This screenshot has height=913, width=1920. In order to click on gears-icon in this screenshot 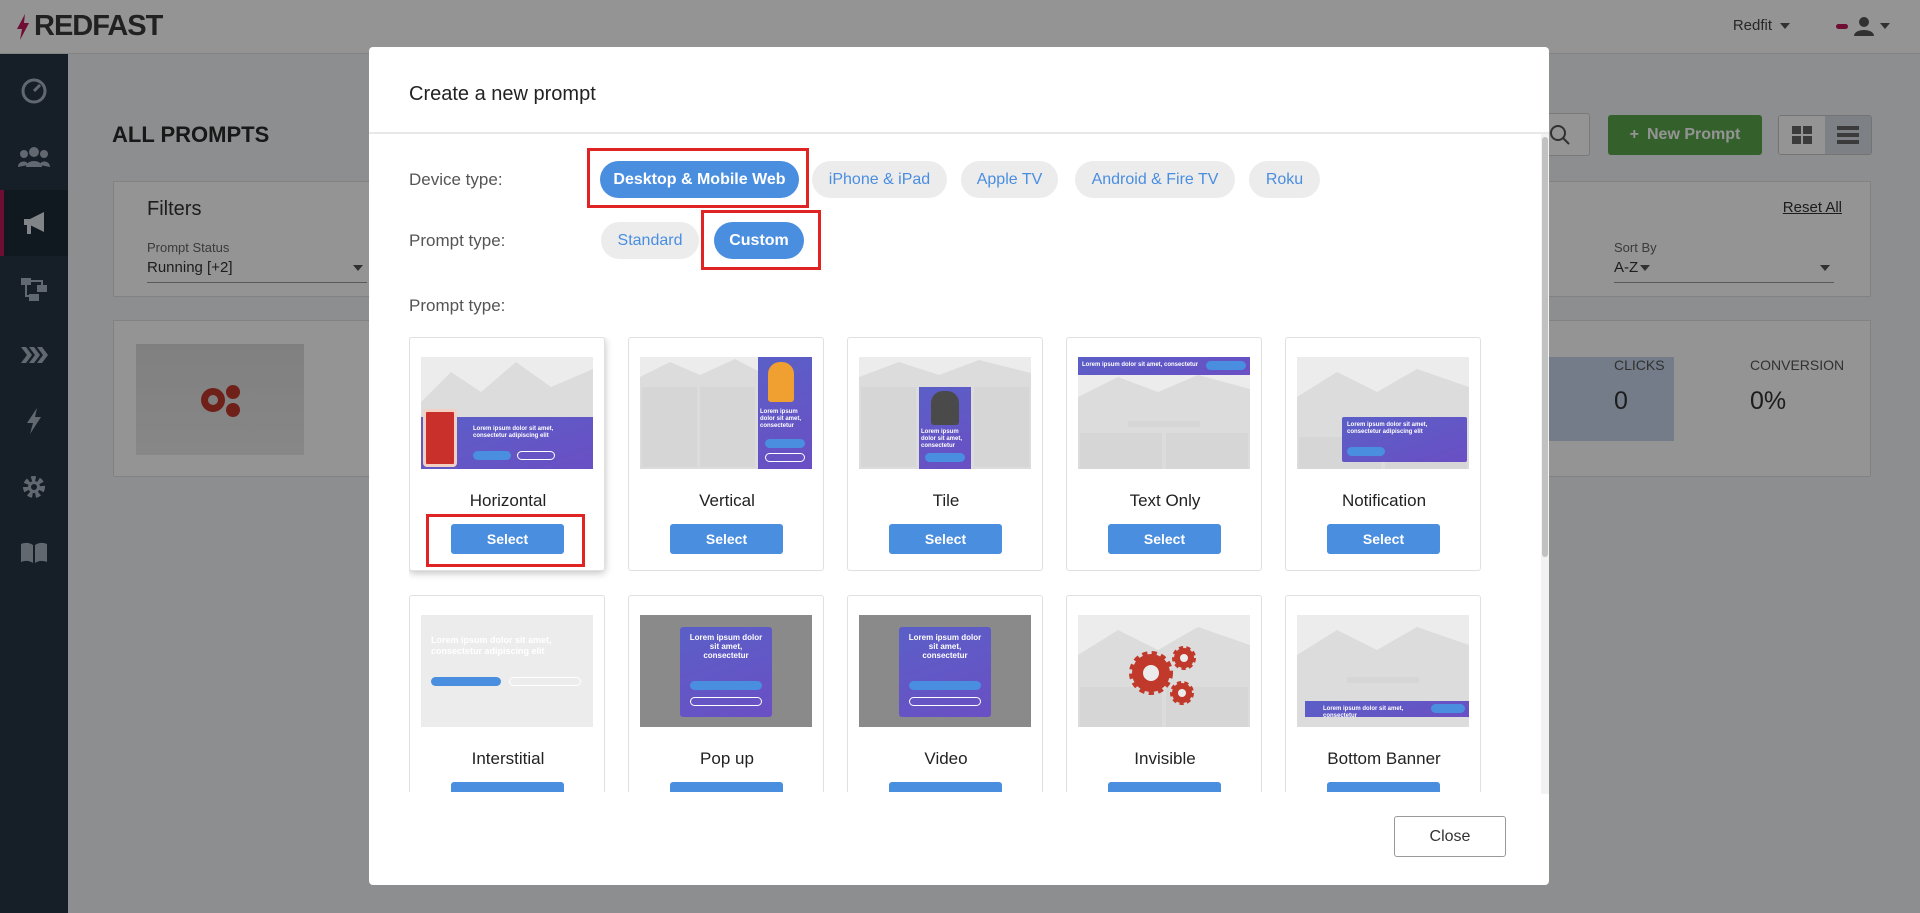, I will do `click(1162, 675)`.